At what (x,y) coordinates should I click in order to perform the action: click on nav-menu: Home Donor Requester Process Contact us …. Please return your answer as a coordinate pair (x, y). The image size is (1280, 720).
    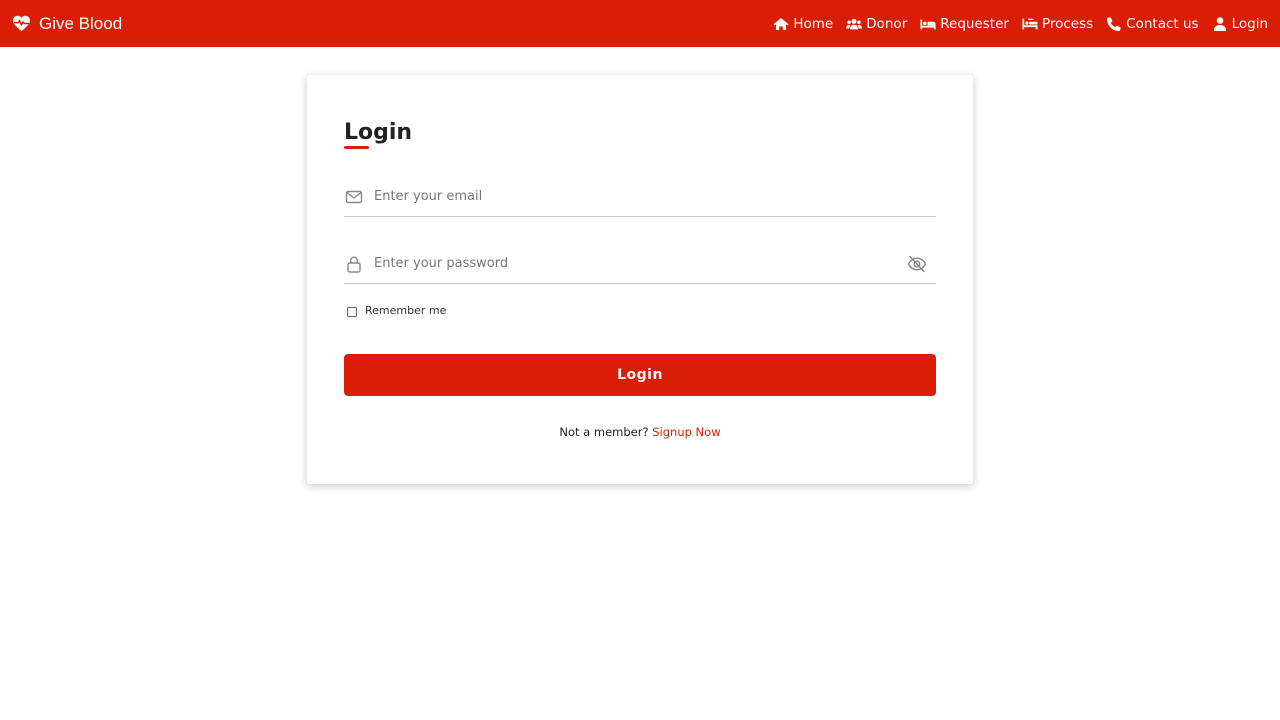
    Looking at the image, I should click on (1014, 24).